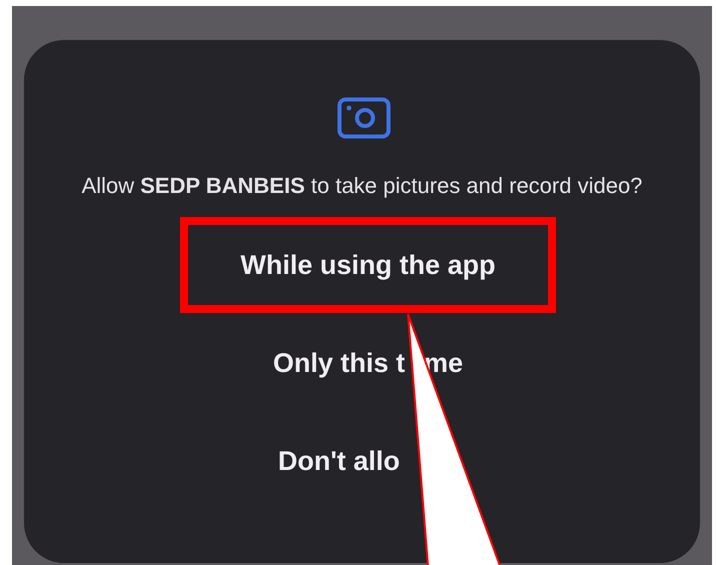 The image size is (716, 565). Describe the element at coordinates (362, 186) in the screenshot. I see `permission-message: Allow SEDP BANBEIS to take pictures and record video?` at that location.